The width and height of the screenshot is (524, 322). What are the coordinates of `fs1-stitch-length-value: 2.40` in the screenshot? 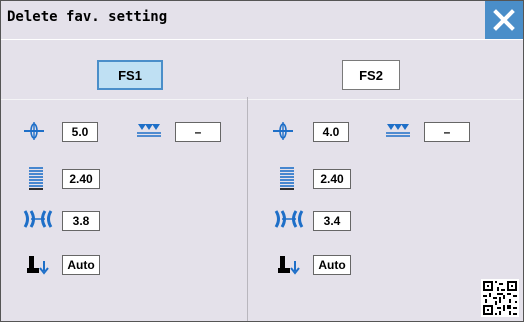 It's located at (81, 179).